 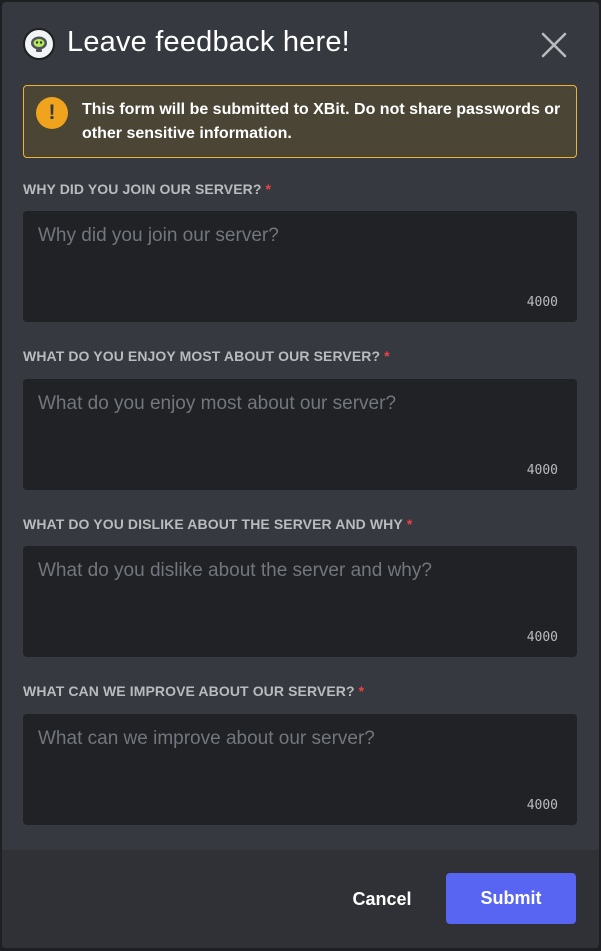 I want to click on field-box-improve: 4000, so click(x=300, y=769).